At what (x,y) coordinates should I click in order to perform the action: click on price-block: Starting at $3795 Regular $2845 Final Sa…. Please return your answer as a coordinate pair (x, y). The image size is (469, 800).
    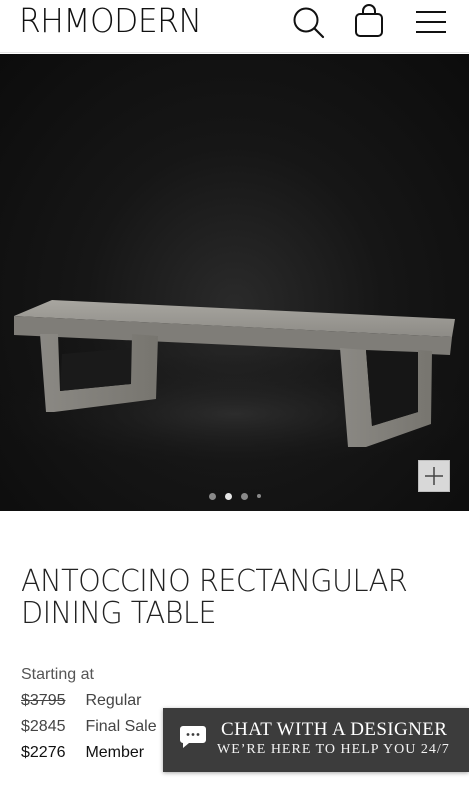
    Looking at the image, I should click on (89, 716).